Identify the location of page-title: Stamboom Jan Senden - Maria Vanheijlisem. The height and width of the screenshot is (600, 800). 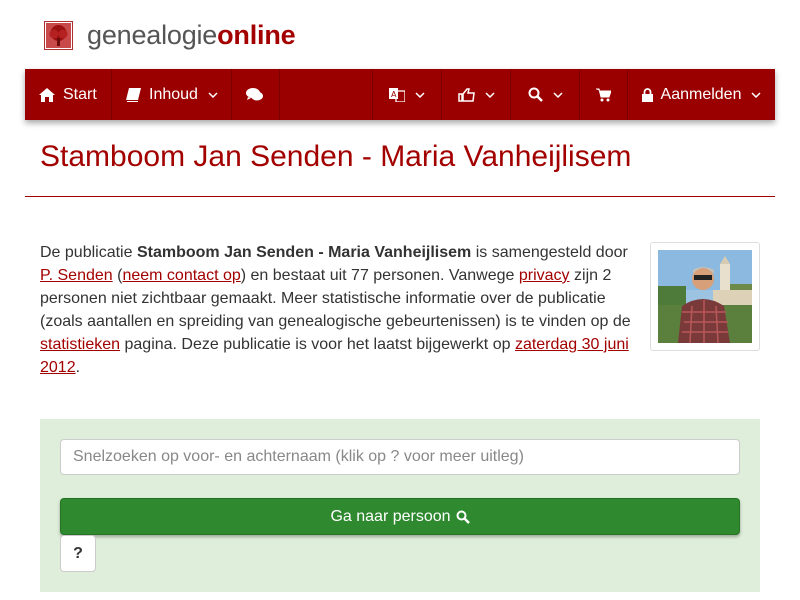
(336, 156).